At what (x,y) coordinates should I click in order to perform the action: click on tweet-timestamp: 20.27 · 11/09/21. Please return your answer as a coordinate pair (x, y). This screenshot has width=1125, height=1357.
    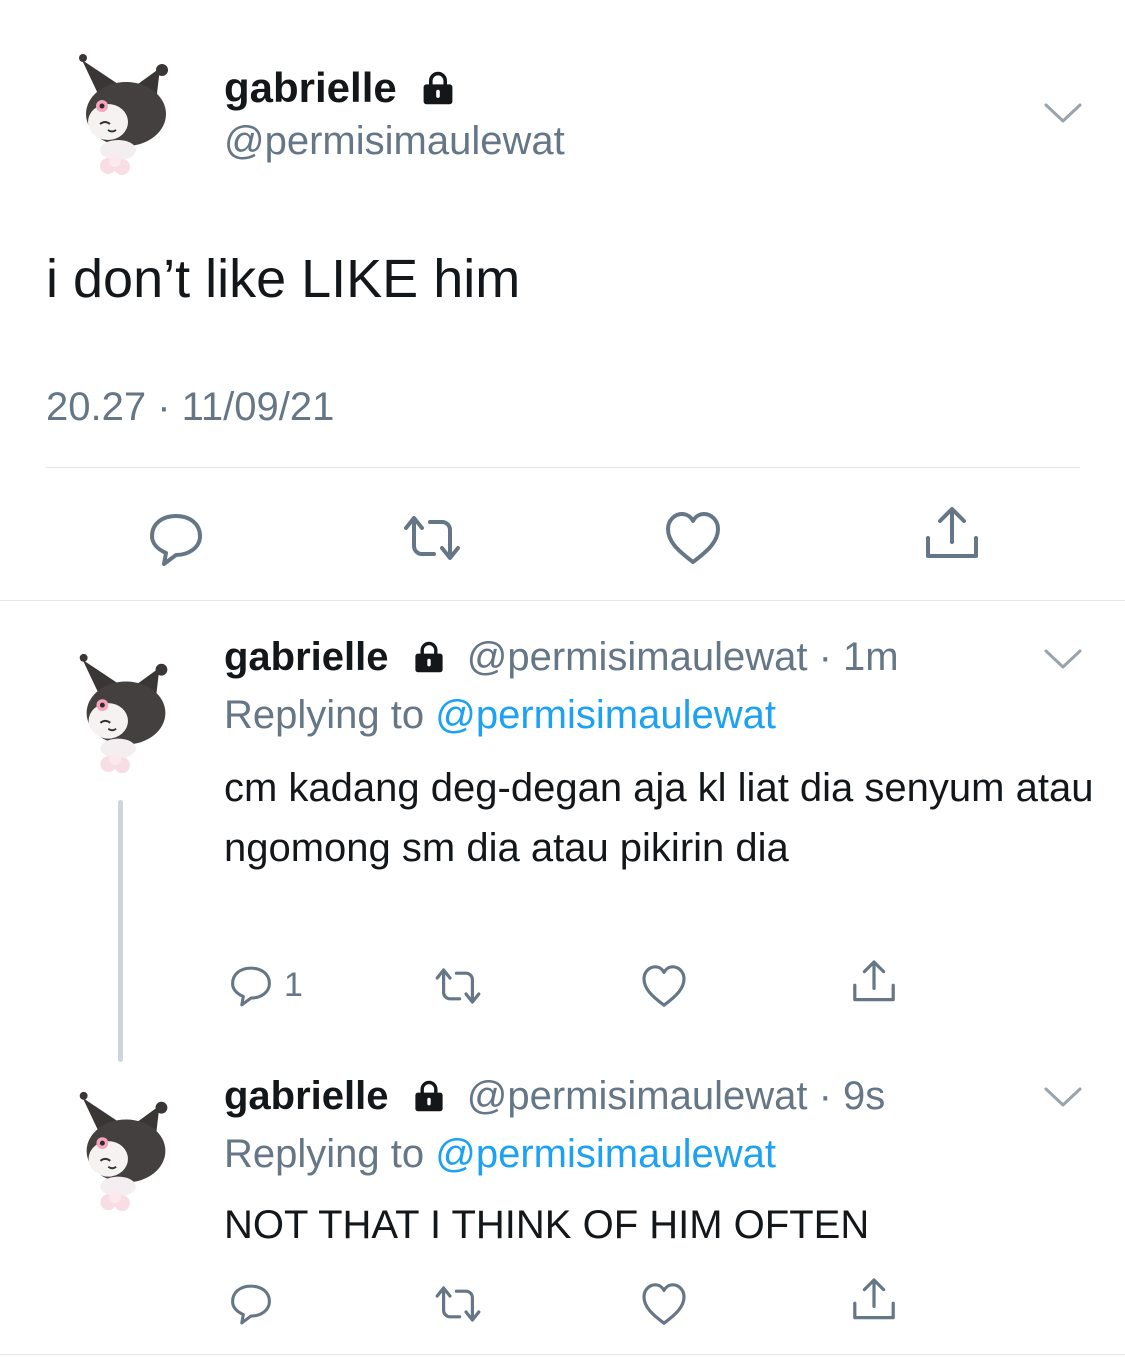
    Looking at the image, I should click on (190, 407).